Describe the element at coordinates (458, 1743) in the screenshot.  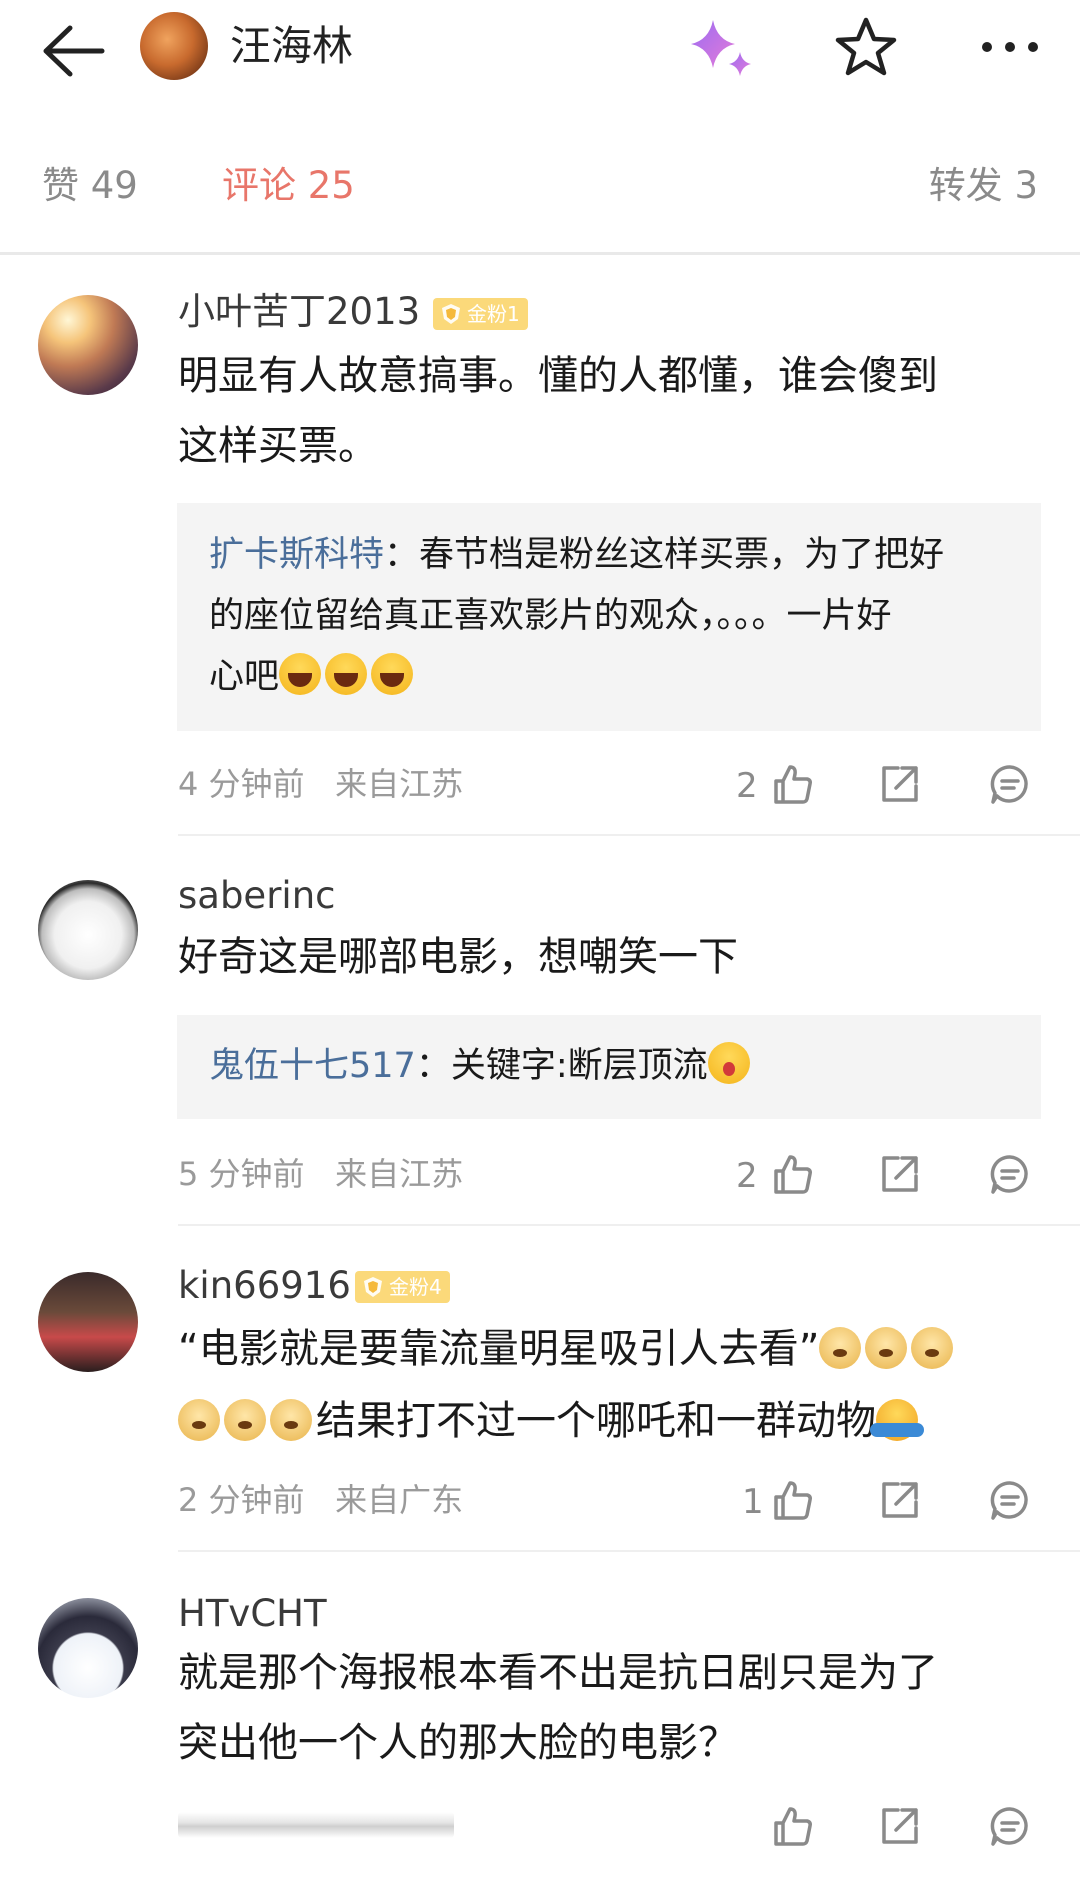
I see `comment-text-line: 突出他一个人的那大脸的电影？` at that location.